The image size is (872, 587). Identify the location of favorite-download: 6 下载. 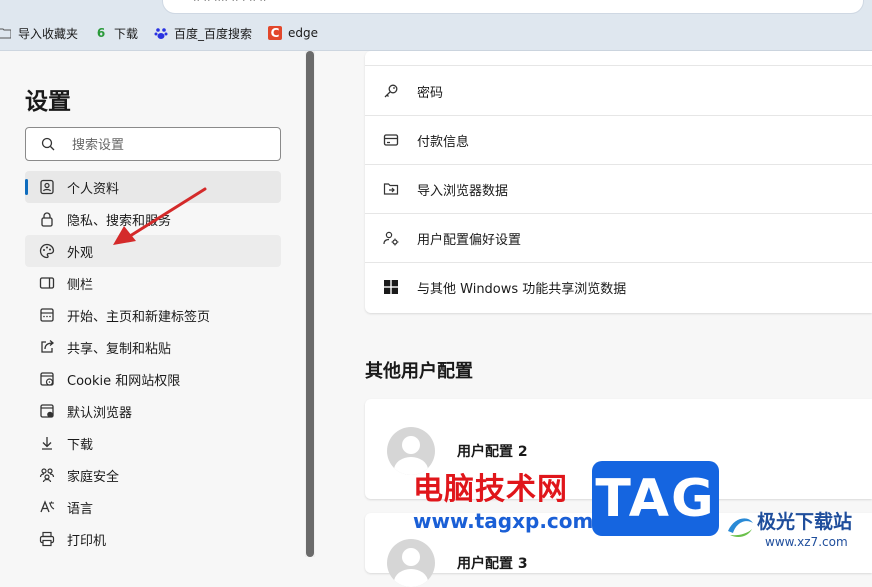
(116, 33).